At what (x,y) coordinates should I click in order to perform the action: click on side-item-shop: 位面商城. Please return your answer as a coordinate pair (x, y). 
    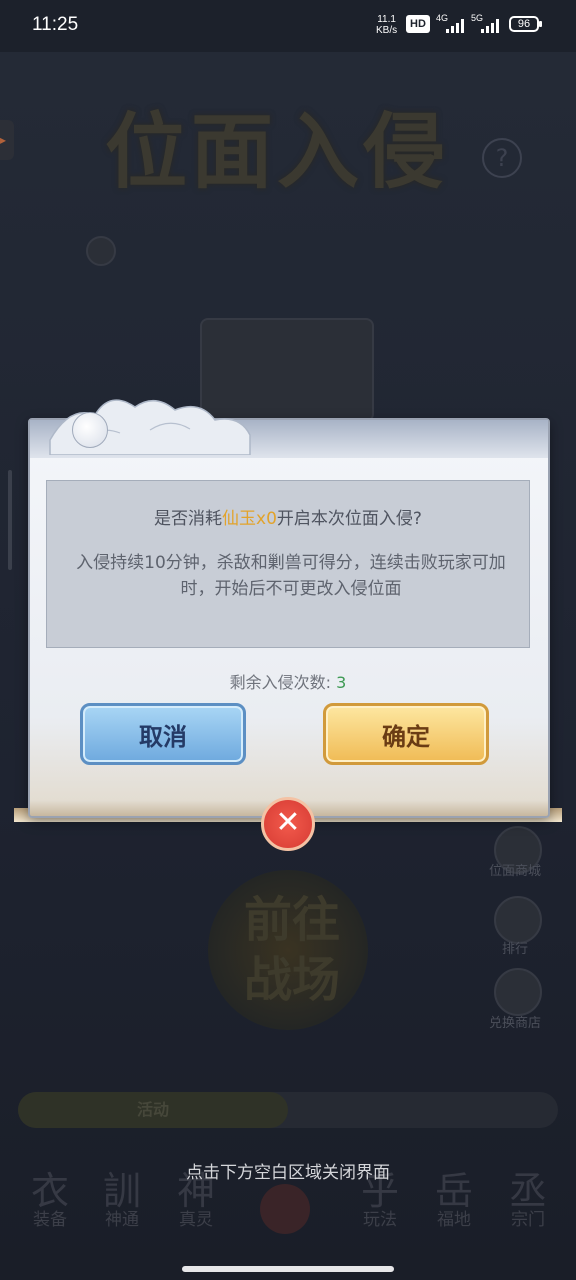
    Looking at the image, I should click on (515, 869).